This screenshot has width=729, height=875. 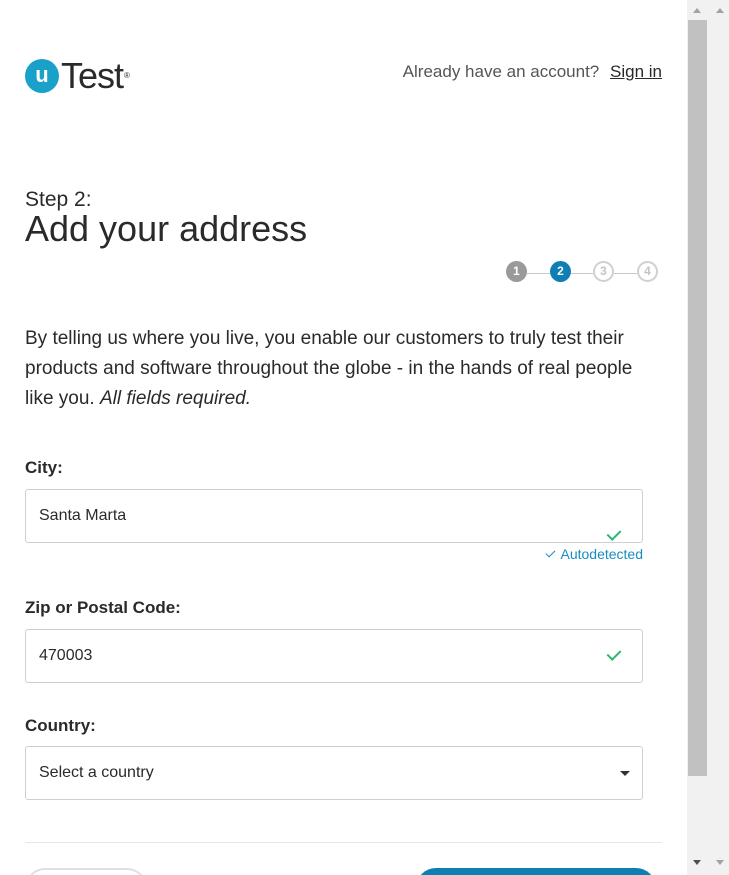 What do you see at coordinates (166, 228) in the screenshot?
I see `page-title: Add your address` at bounding box center [166, 228].